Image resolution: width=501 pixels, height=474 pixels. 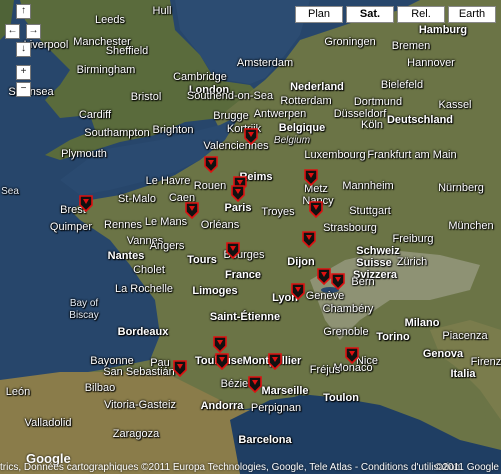 What do you see at coordinates (412, 262) in the screenshot?
I see `label-zurich: Zürich` at bounding box center [412, 262].